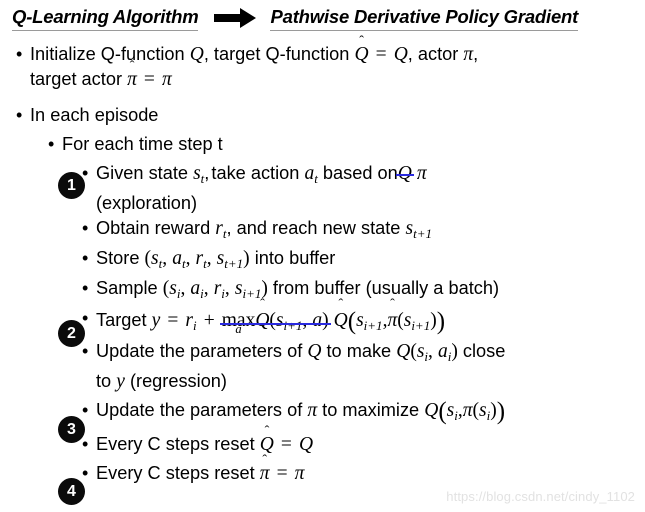 Image resolution: width=645 pixels, height=512 pixels. I want to click on paren-open-3: (, so click(352, 321).